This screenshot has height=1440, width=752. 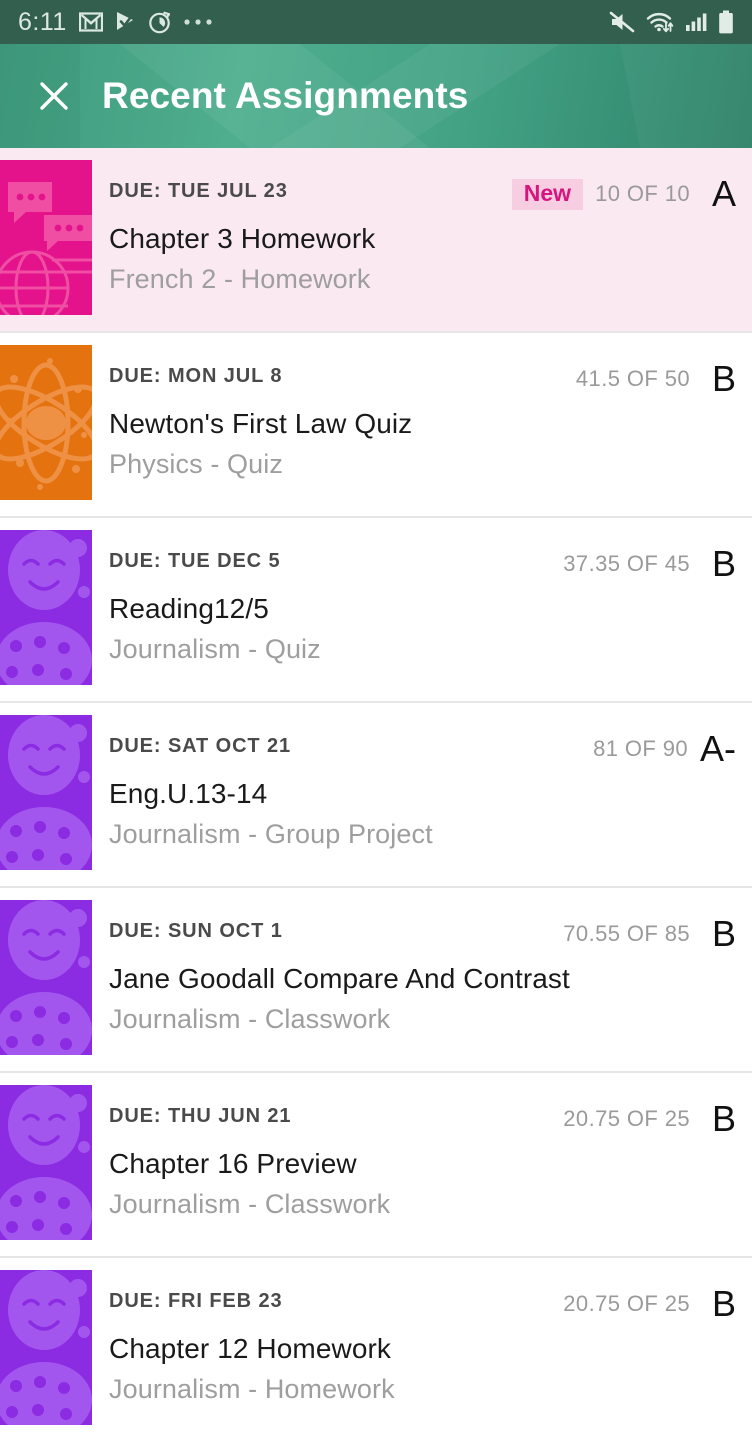 I want to click on assignment-meta: Journalism - Group Project, so click(x=271, y=834).